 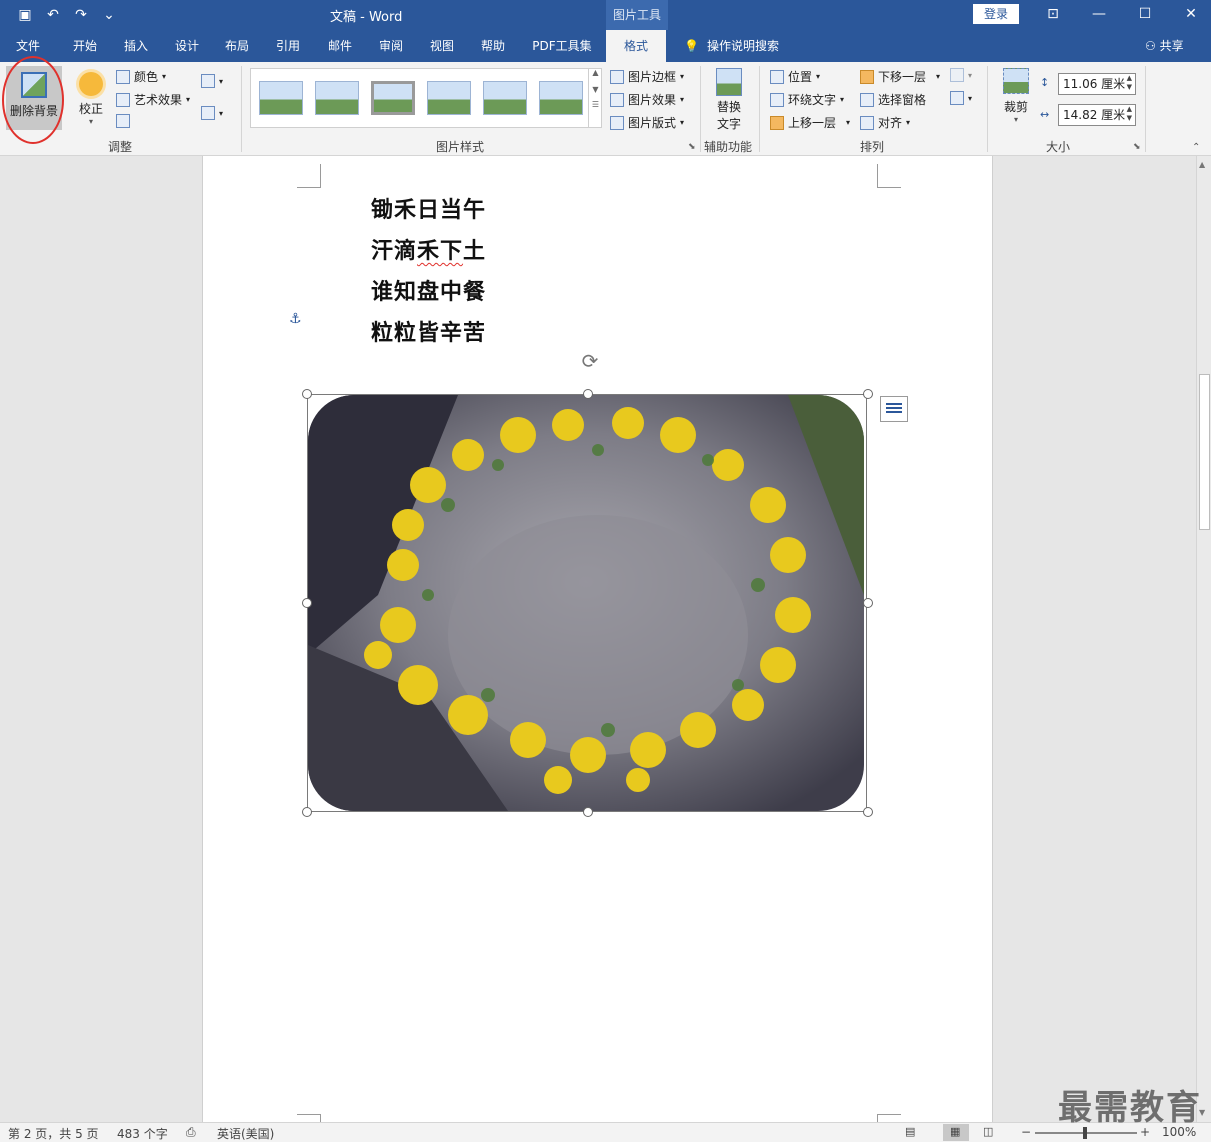 I want to click on tab-format: 格式, so click(x=636, y=46).